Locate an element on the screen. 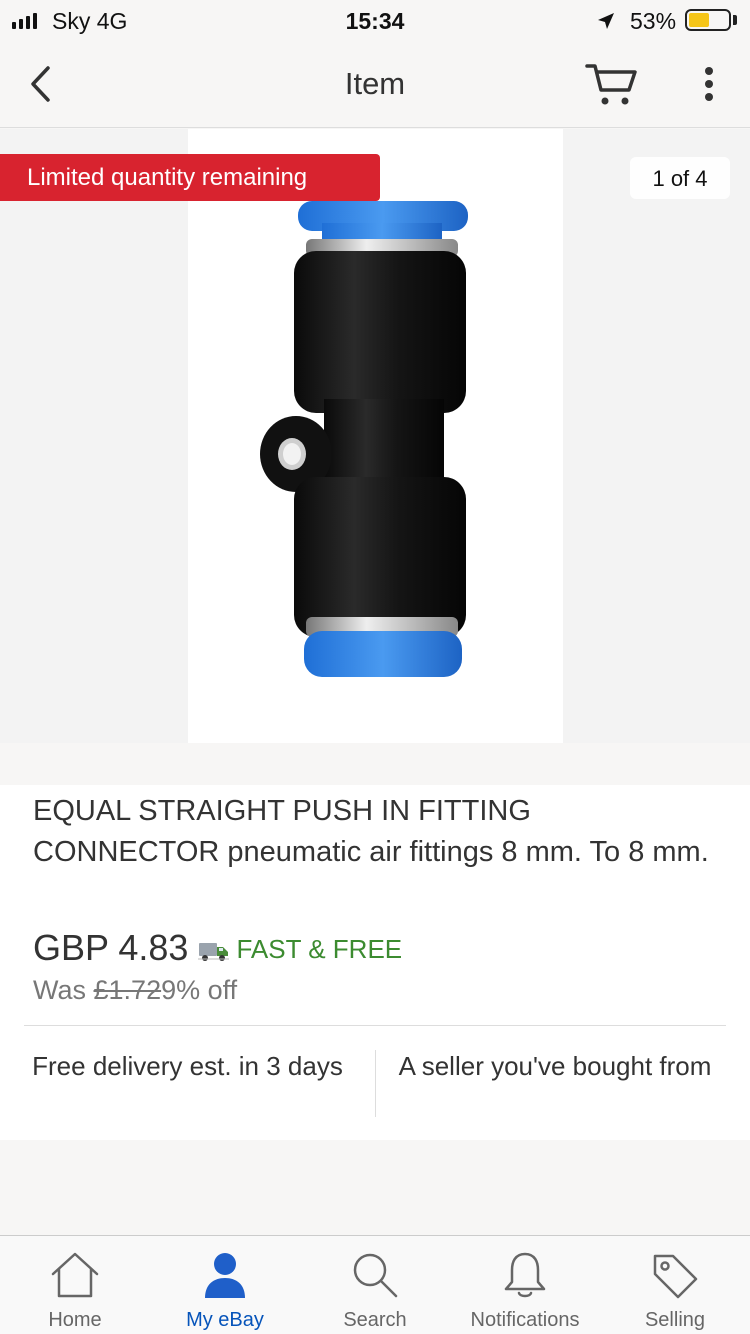 This screenshot has width=750, height=1334. tab-notifications: Notifications is located at coordinates (525, 1285).